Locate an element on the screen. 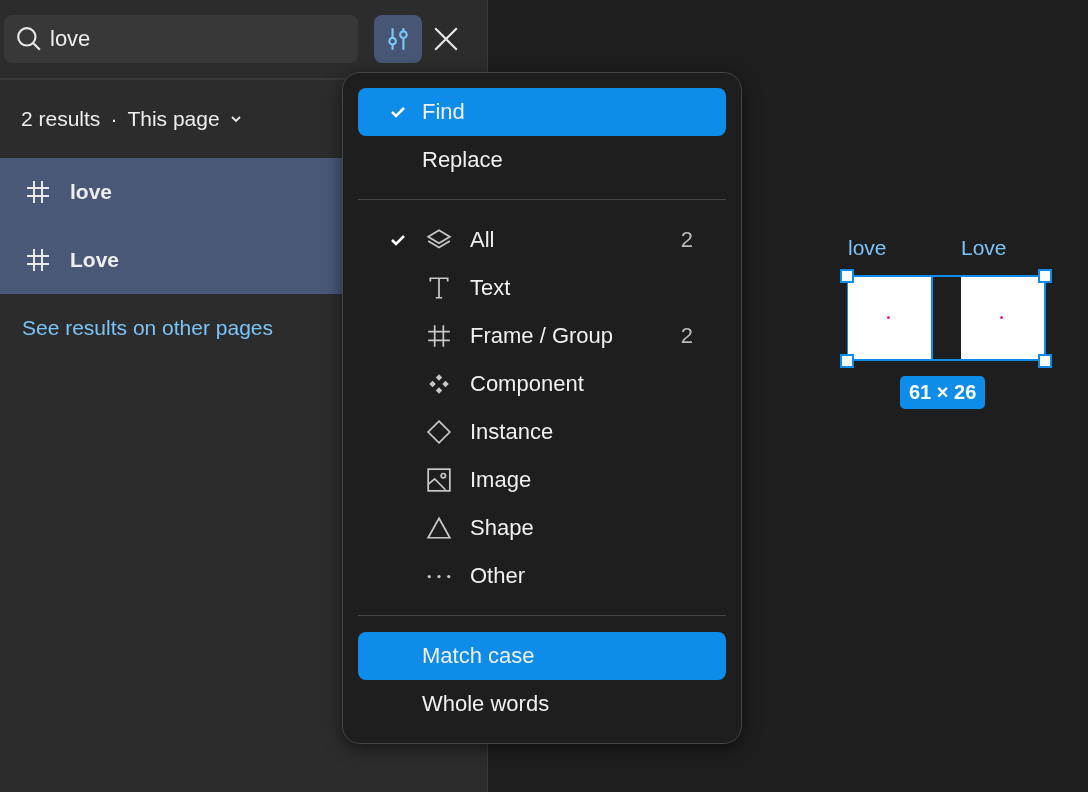  frame-label: love is located at coordinates (867, 248).